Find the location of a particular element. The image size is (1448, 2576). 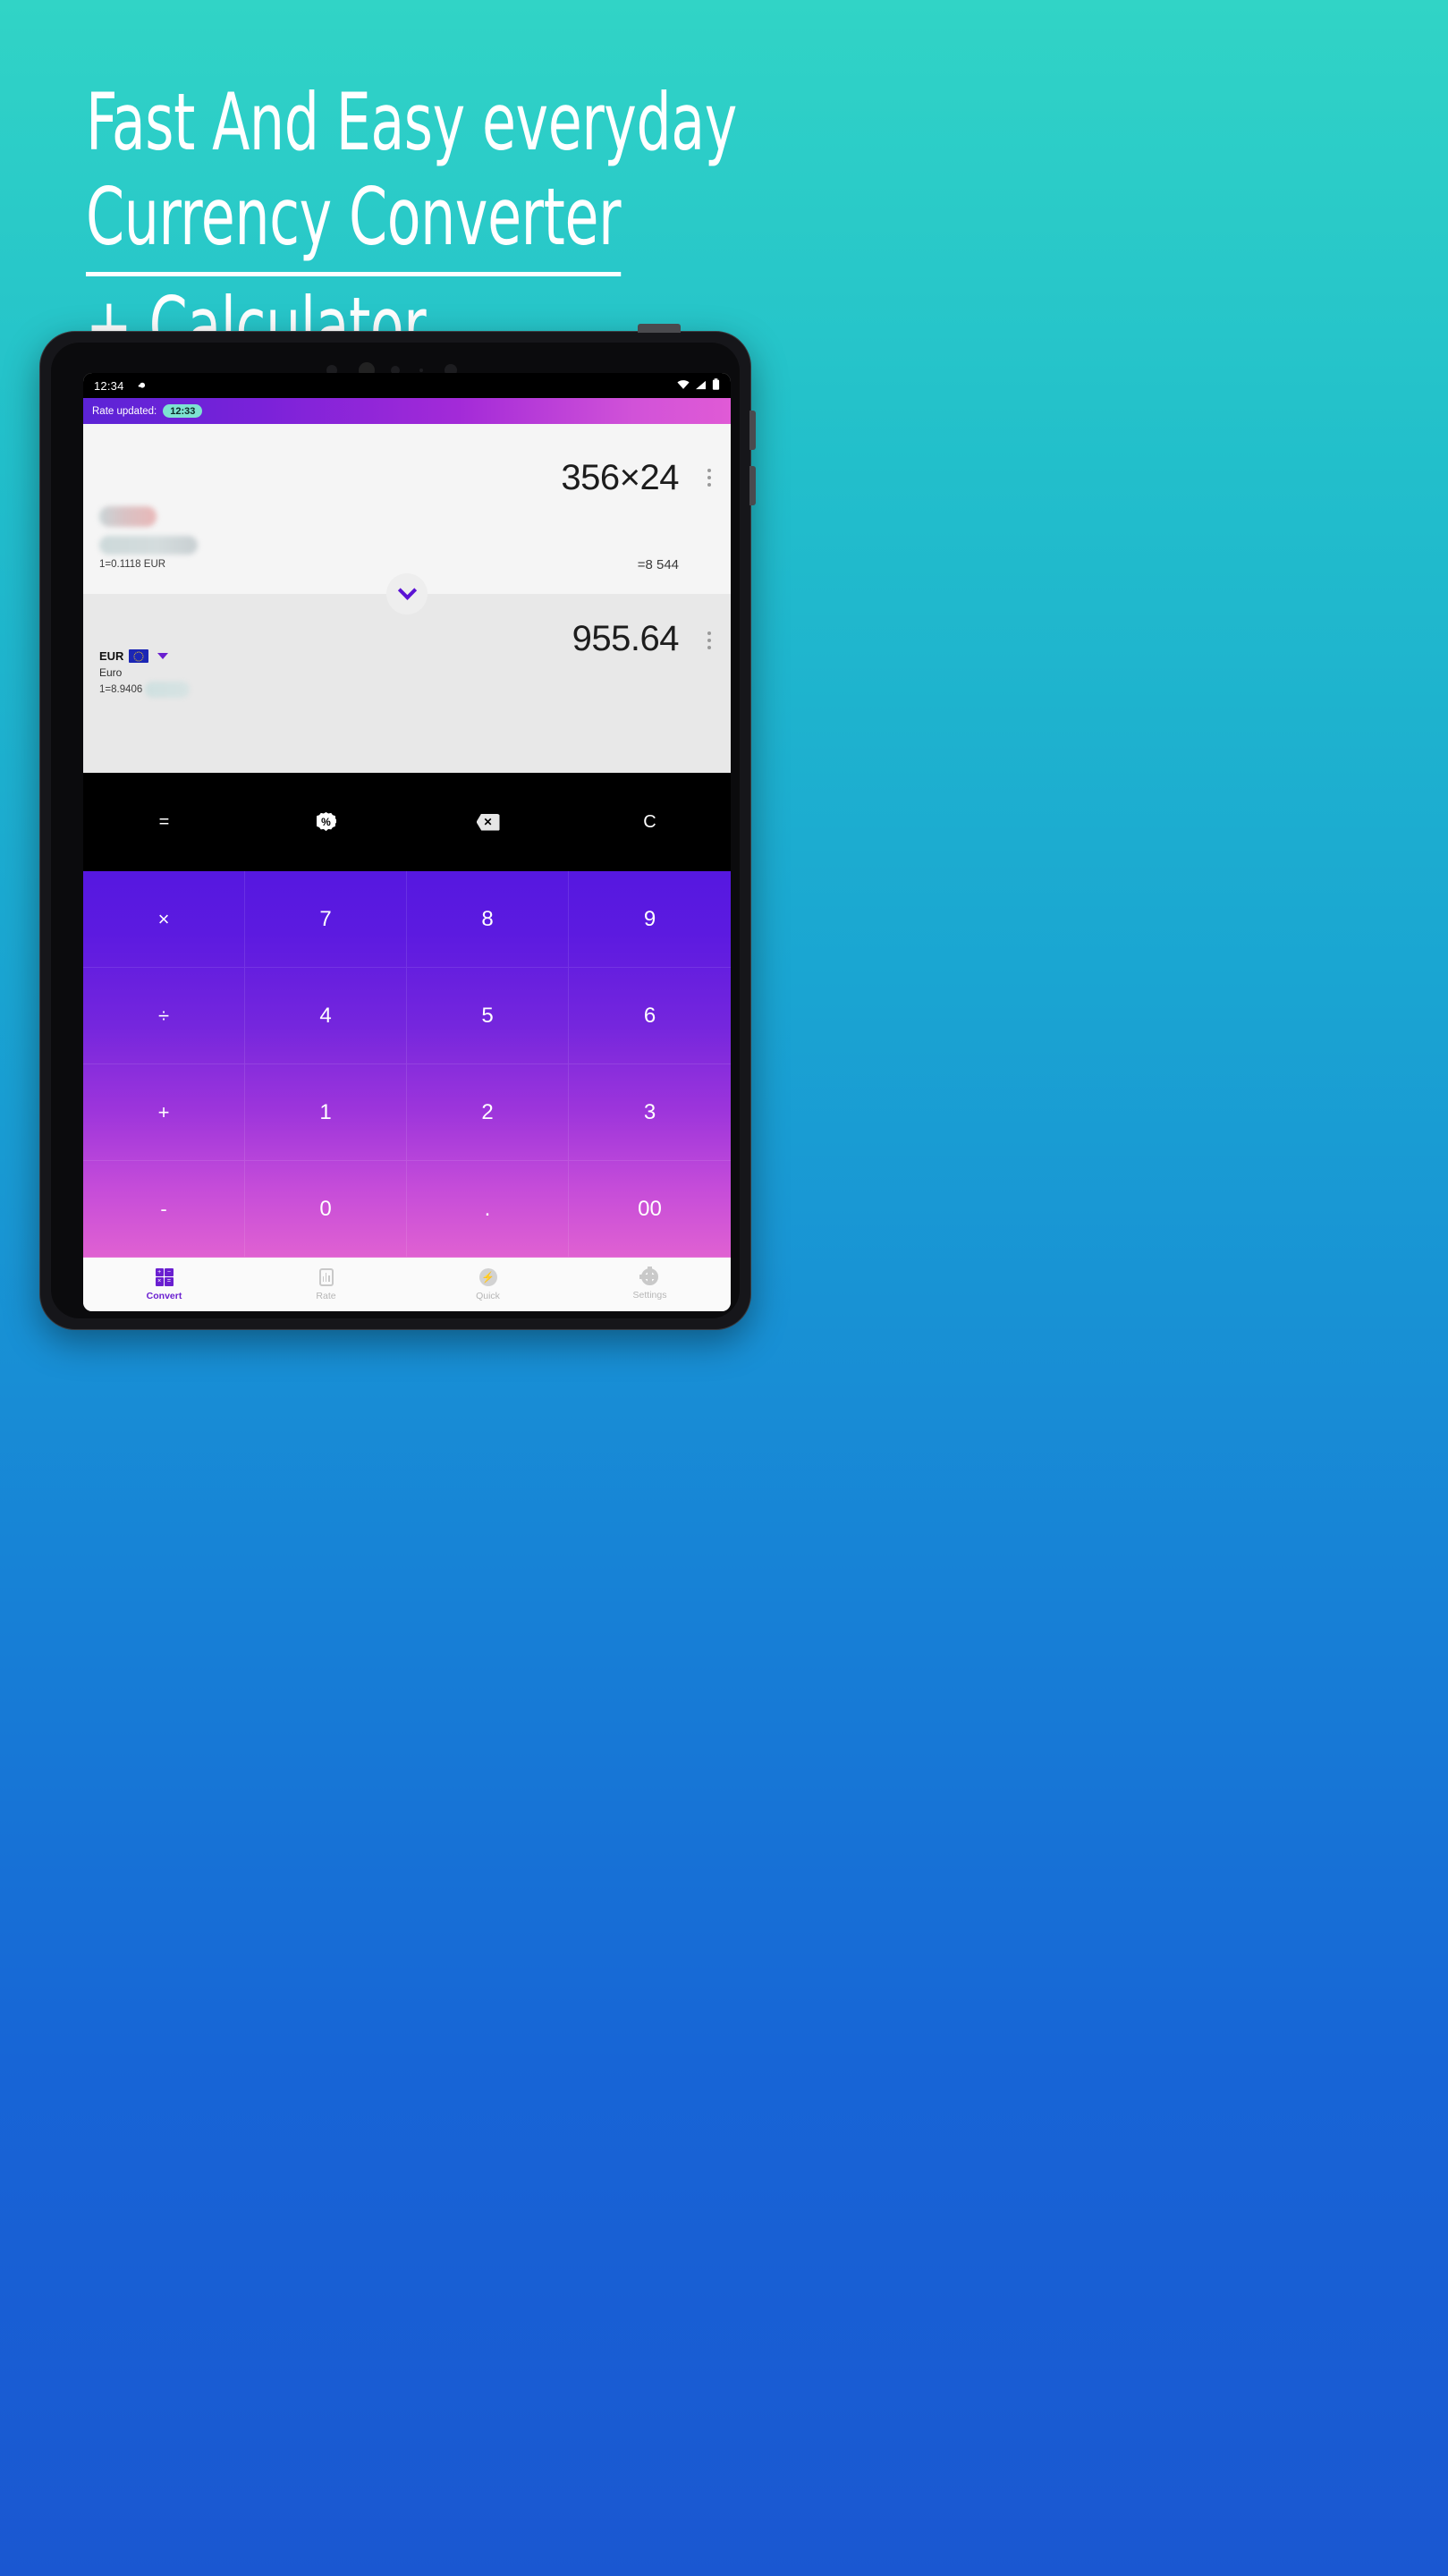

source-currency-code-redacted is located at coordinates (128, 516).